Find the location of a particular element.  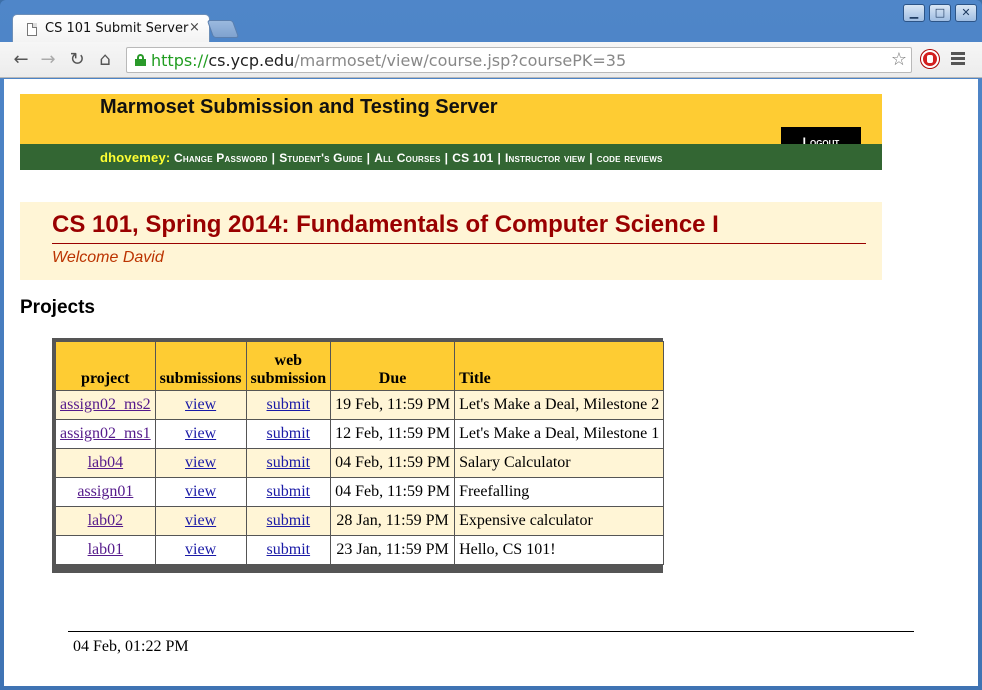

footer-timestamp: 04 Feb, 01:22 PM is located at coordinates (131, 646).